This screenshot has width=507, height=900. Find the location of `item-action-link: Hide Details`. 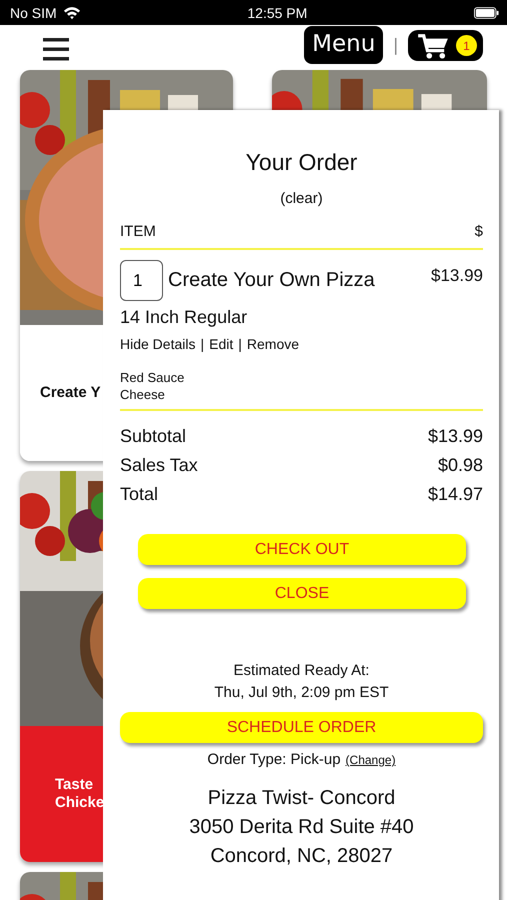

item-action-link: Hide Details is located at coordinates (158, 344).